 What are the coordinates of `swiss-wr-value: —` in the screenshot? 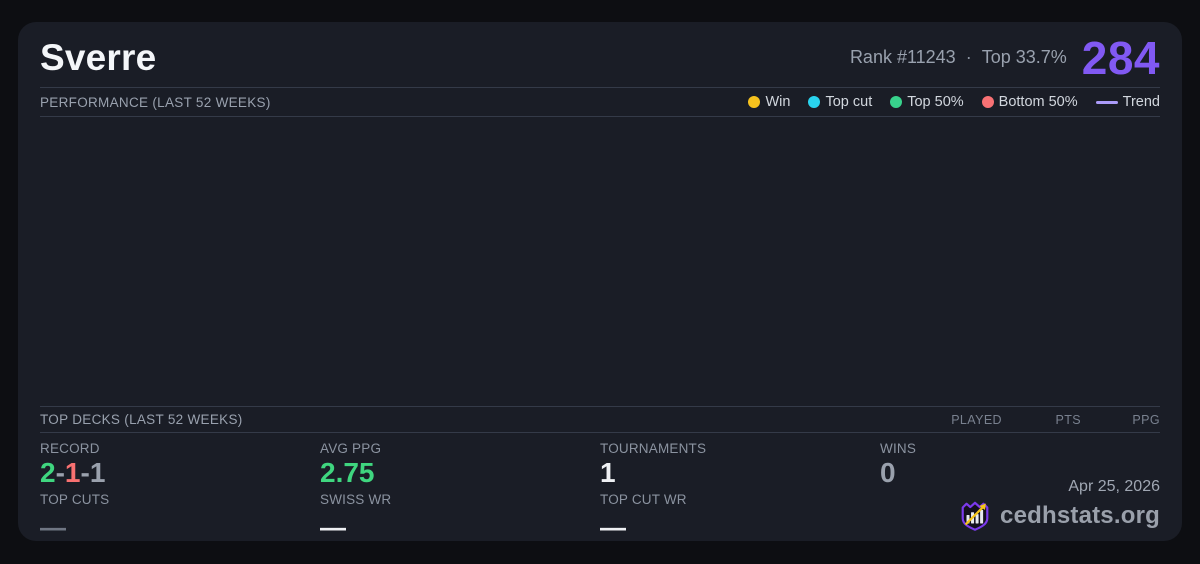 It's located at (333, 526).